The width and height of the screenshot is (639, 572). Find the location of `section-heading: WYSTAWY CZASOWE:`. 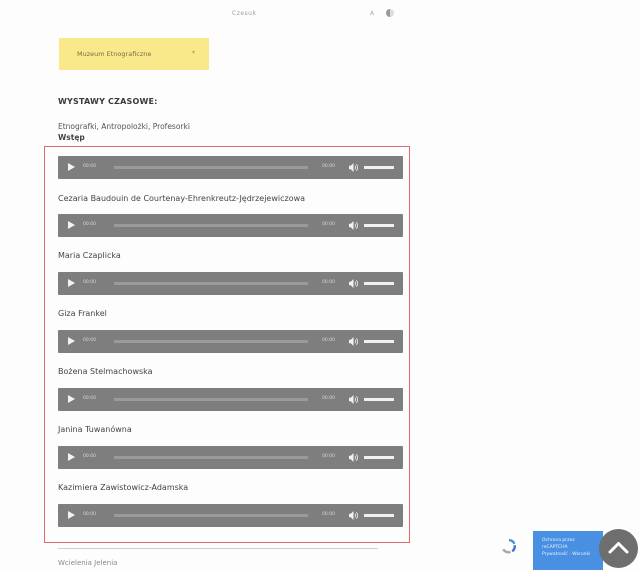

section-heading: WYSTAWY CZASOWE: is located at coordinates (108, 101).